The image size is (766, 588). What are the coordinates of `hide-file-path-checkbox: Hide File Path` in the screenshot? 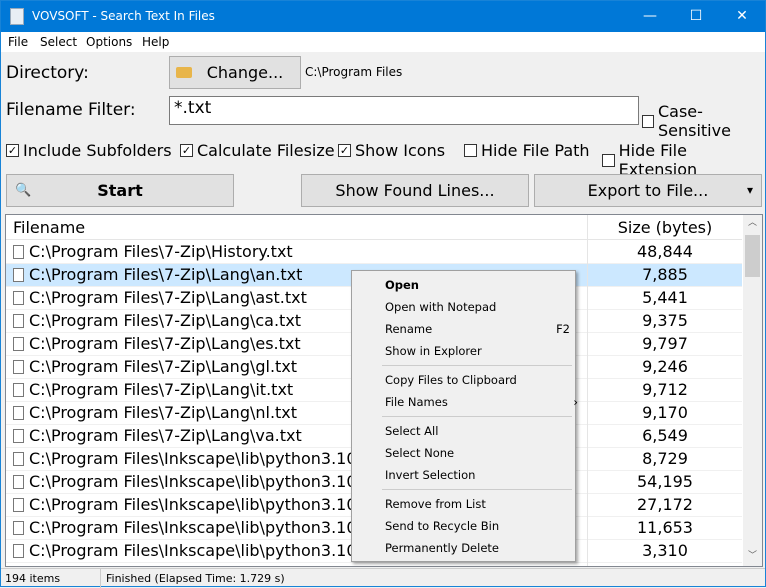 It's located at (527, 150).